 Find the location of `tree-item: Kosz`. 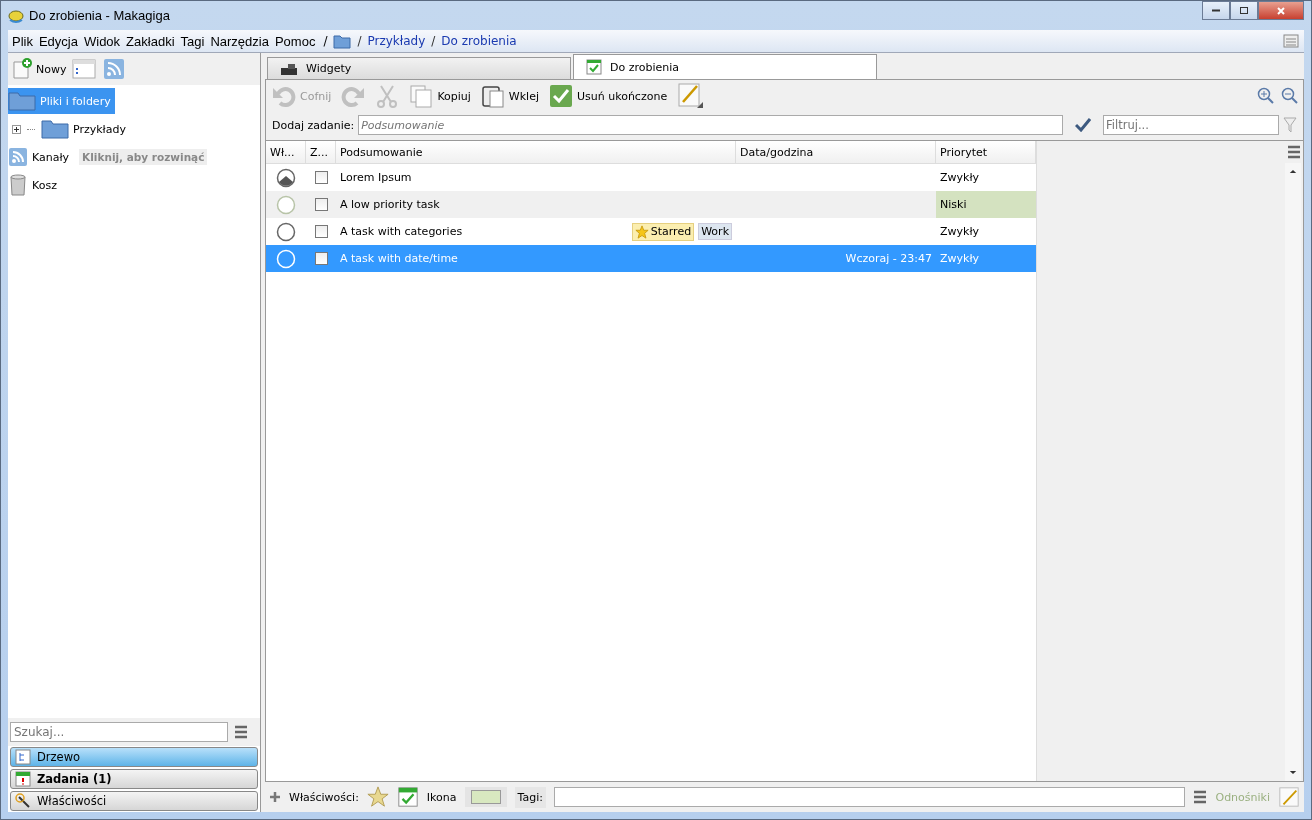

tree-item: Kosz is located at coordinates (34, 185).